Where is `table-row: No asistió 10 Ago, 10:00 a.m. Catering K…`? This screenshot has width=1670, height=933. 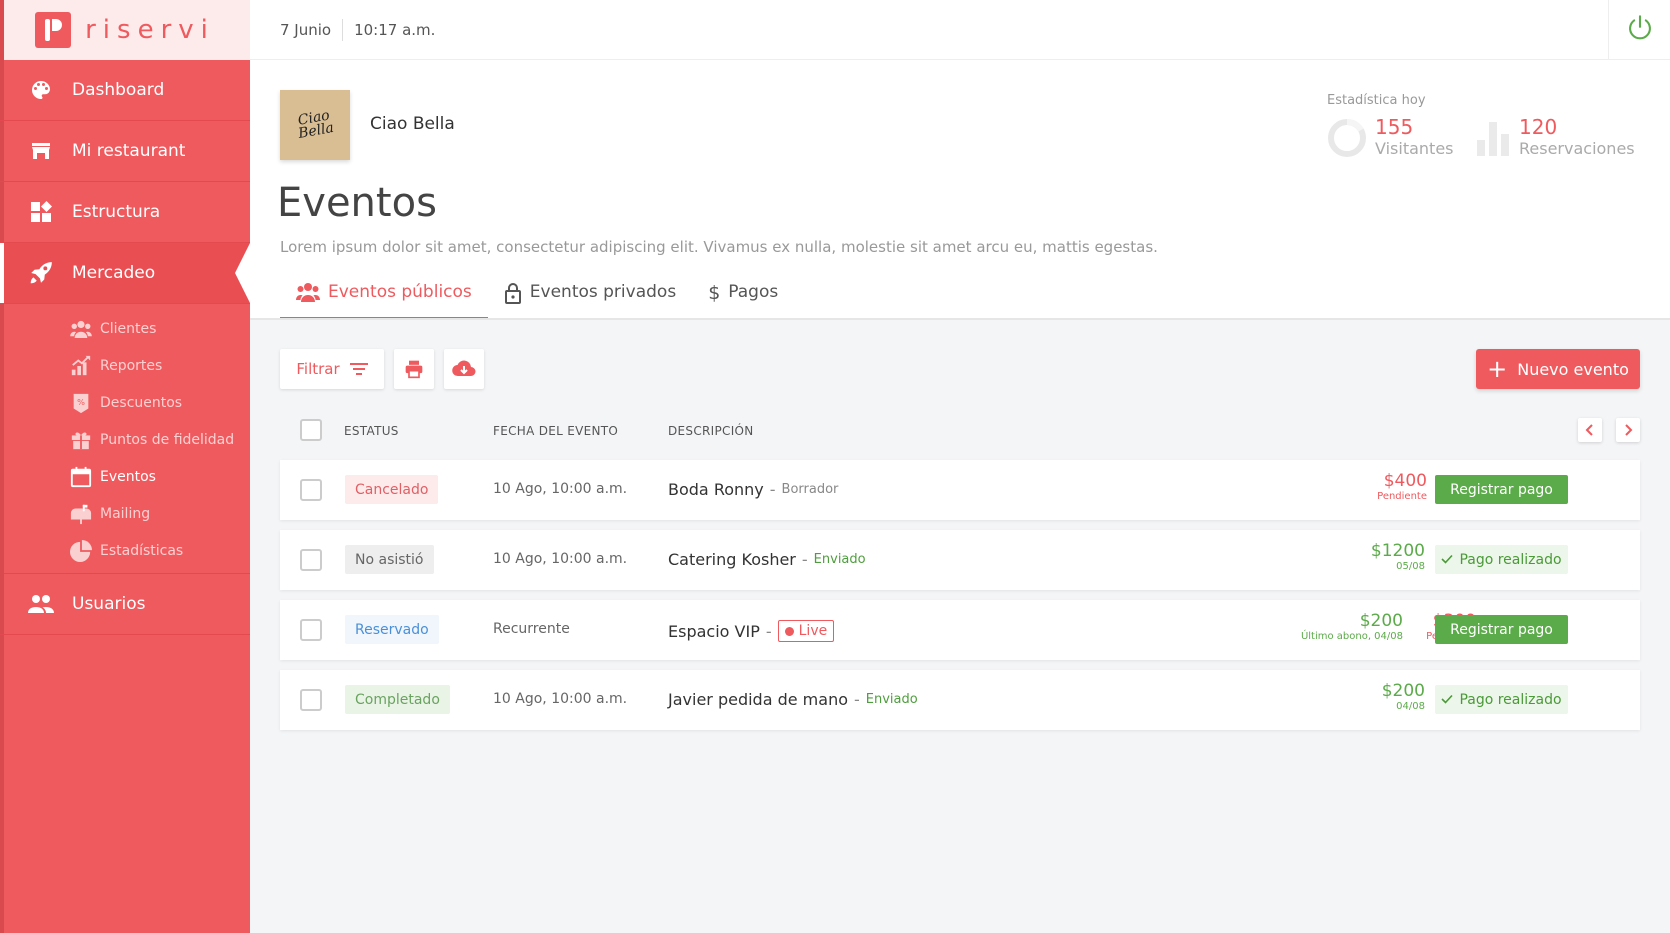
table-row: No asistió 10 Ago, 10:00 a.m. Catering K… is located at coordinates (960, 560).